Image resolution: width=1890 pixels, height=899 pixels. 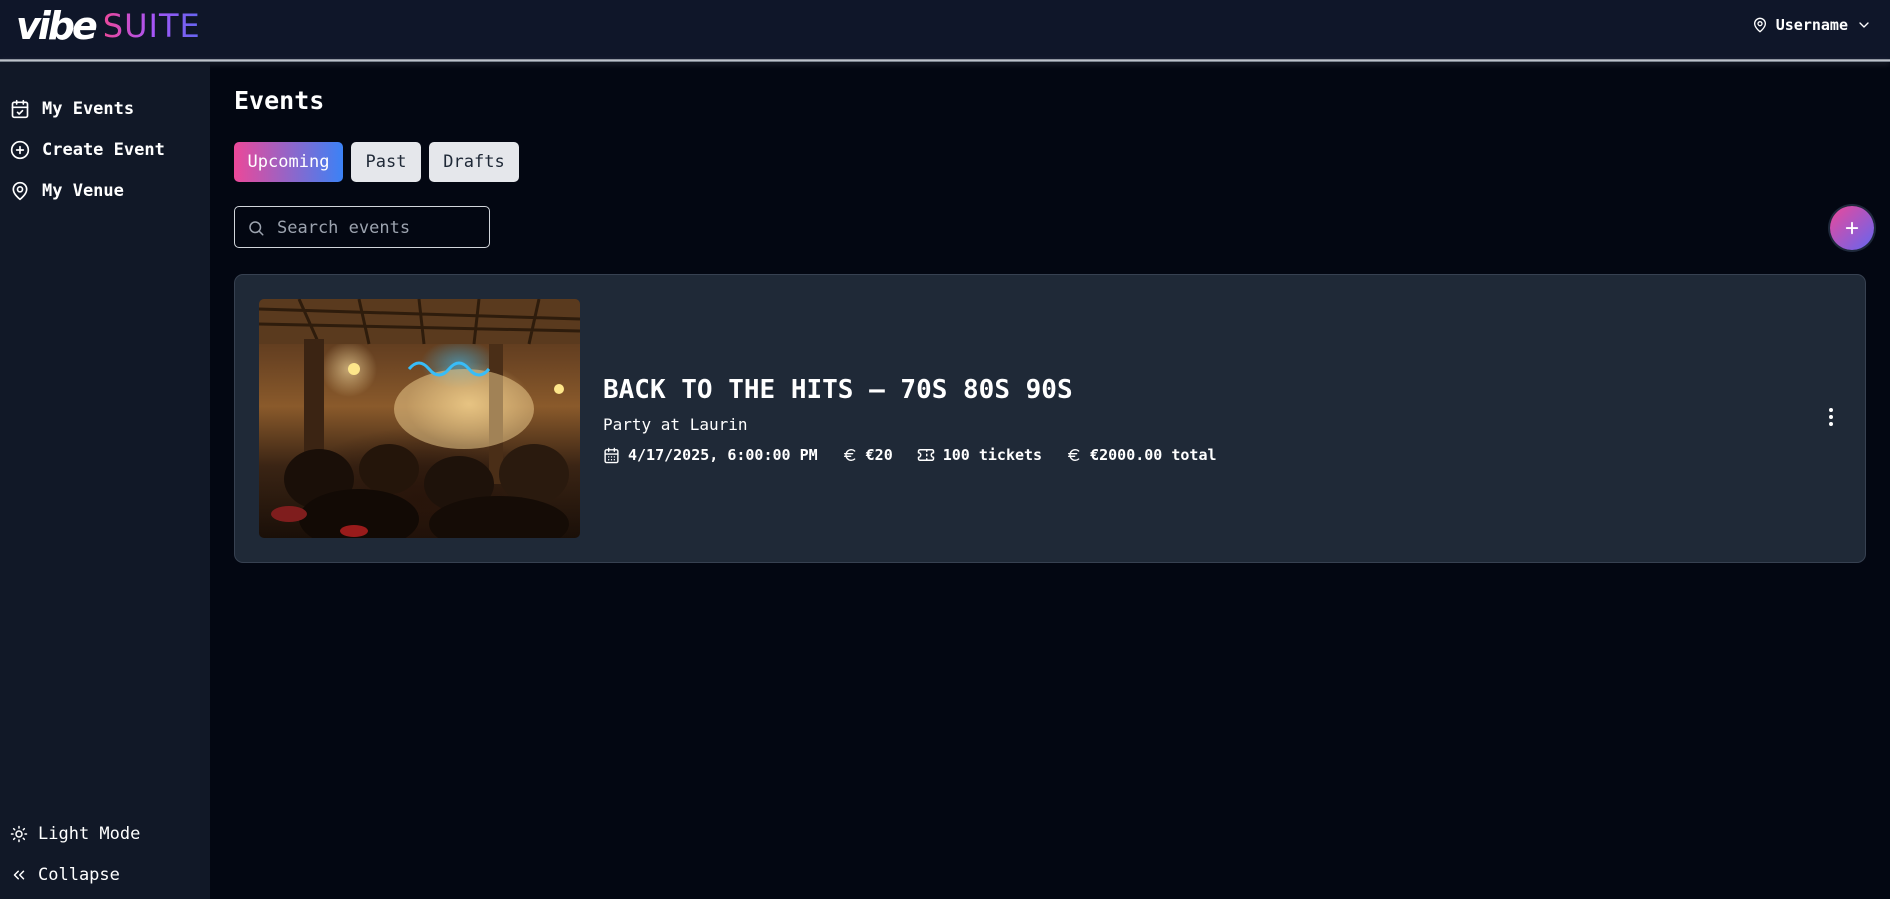 I want to click on event-price: €20, so click(x=867, y=455).